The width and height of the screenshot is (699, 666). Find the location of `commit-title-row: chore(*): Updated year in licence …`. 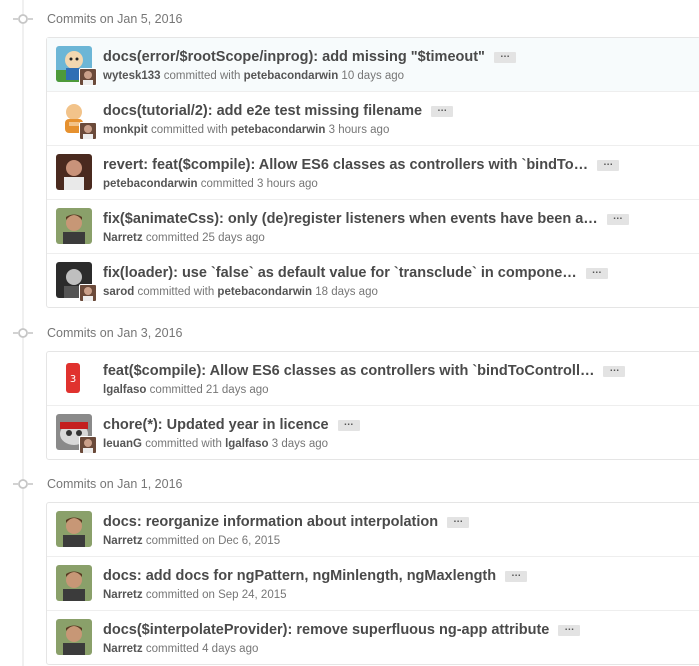

commit-title-row: chore(*): Updated year in licence … is located at coordinates (397, 425).